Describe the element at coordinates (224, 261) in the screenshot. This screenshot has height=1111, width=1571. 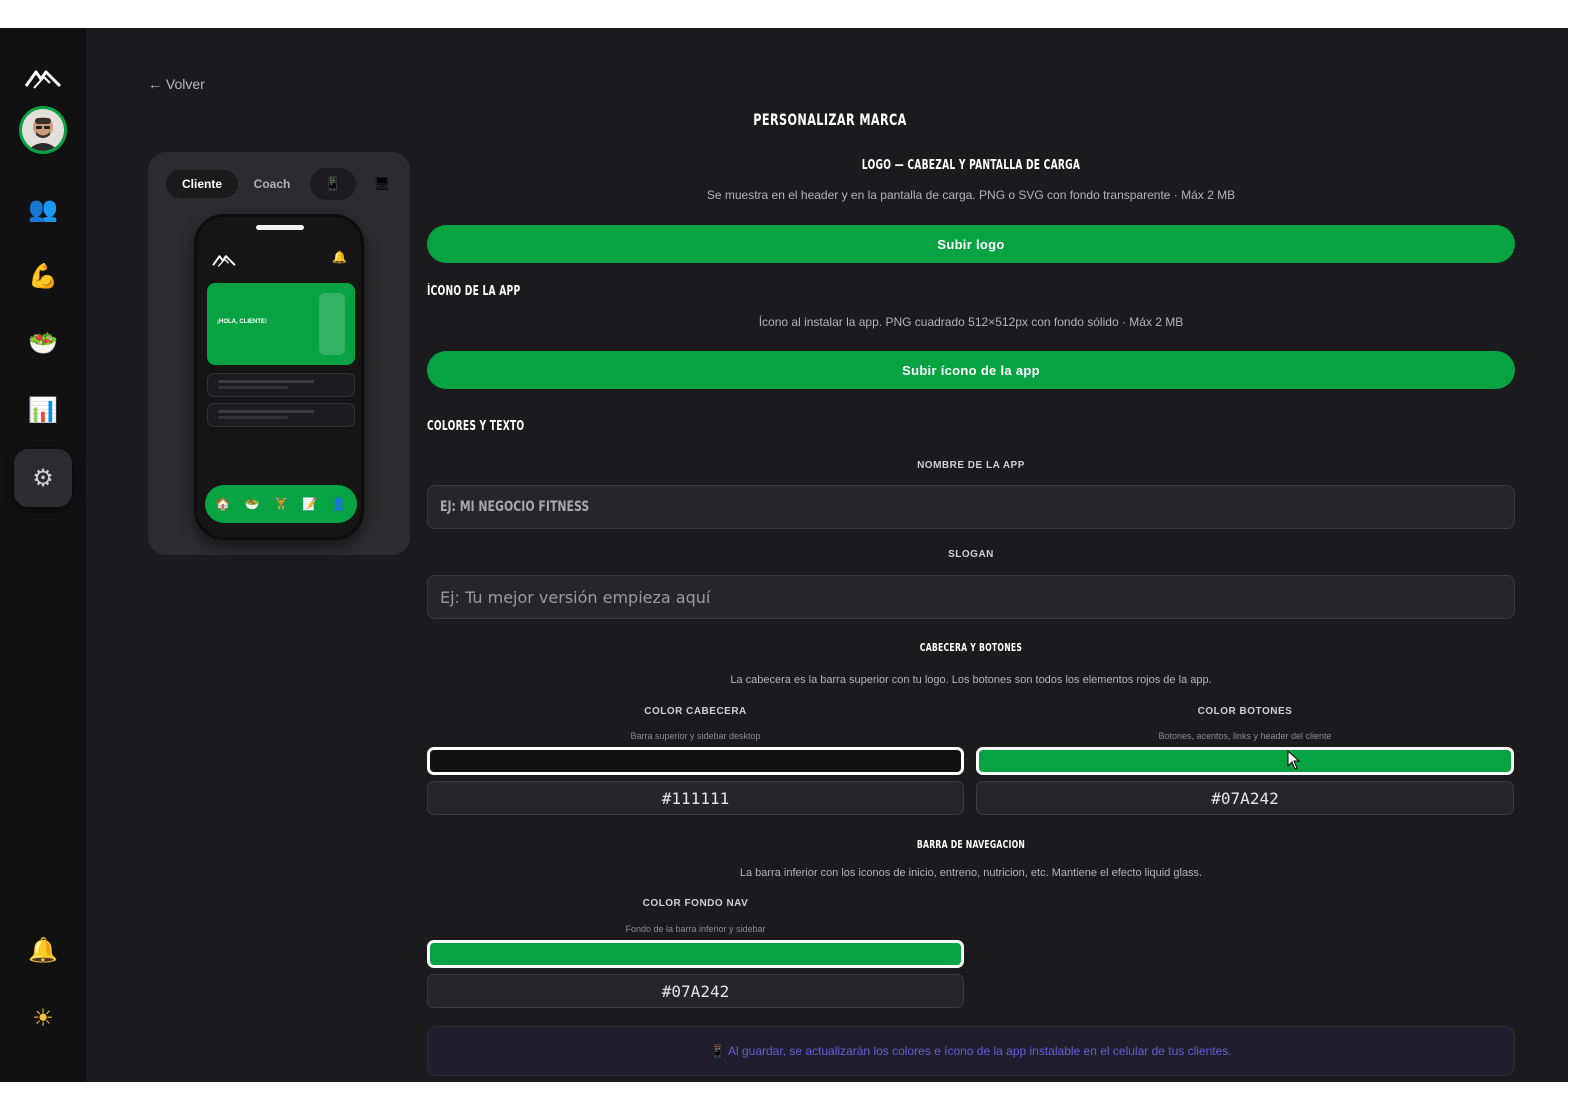
I see `phone-logo-icon` at that location.